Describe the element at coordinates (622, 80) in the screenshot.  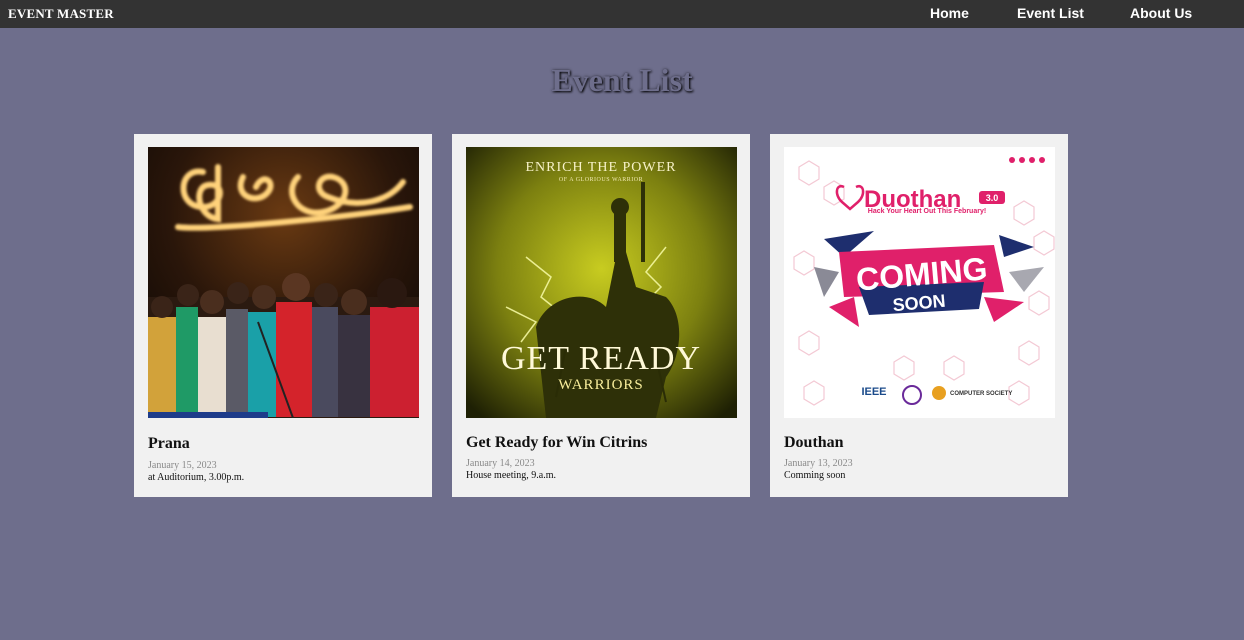
I see `page-title: Event List` at that location.